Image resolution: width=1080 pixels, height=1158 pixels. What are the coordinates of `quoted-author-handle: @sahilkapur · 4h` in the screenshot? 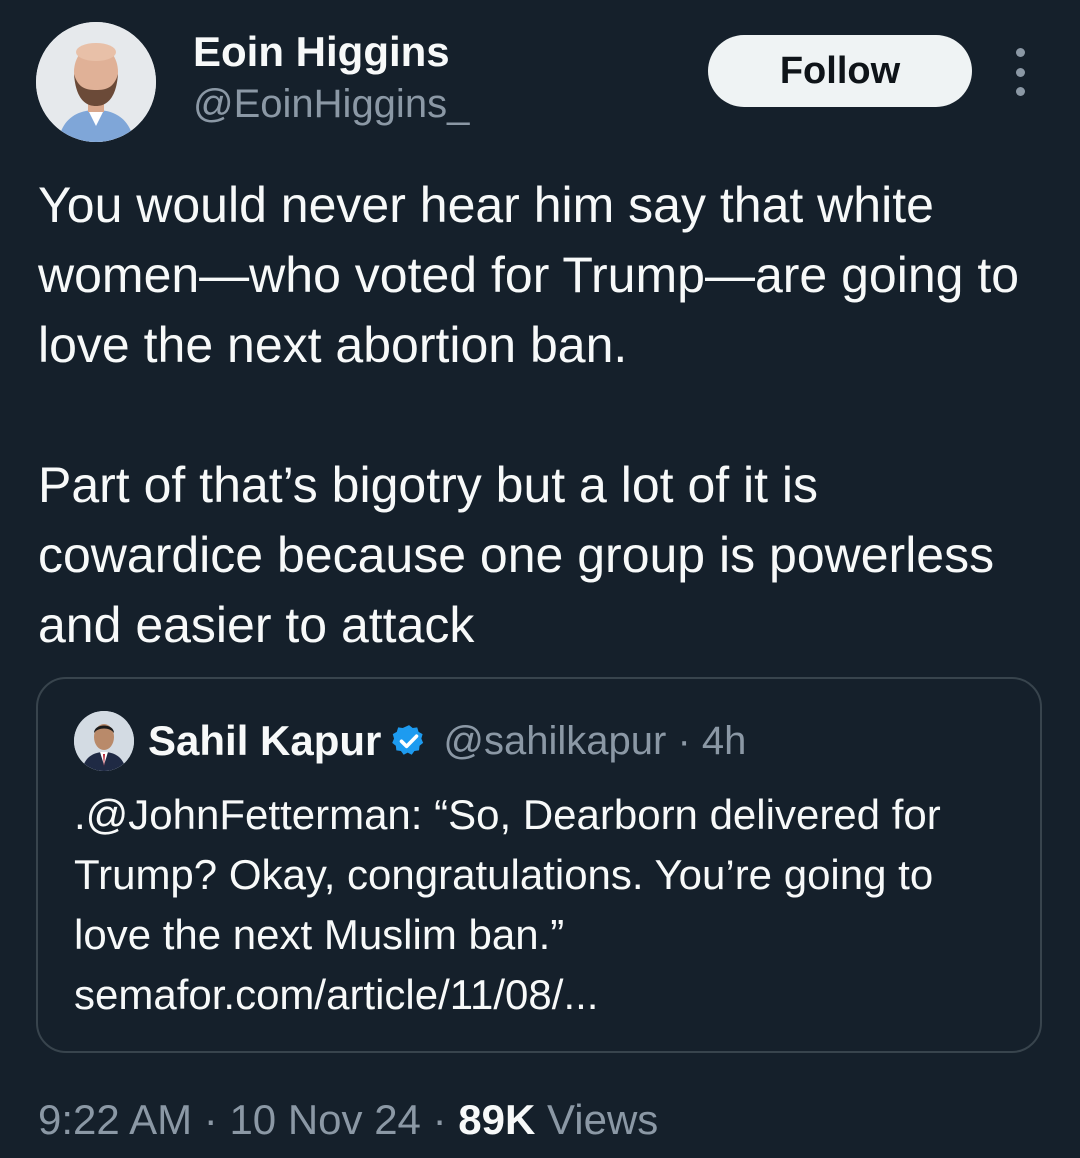 It's located at (594, 741).